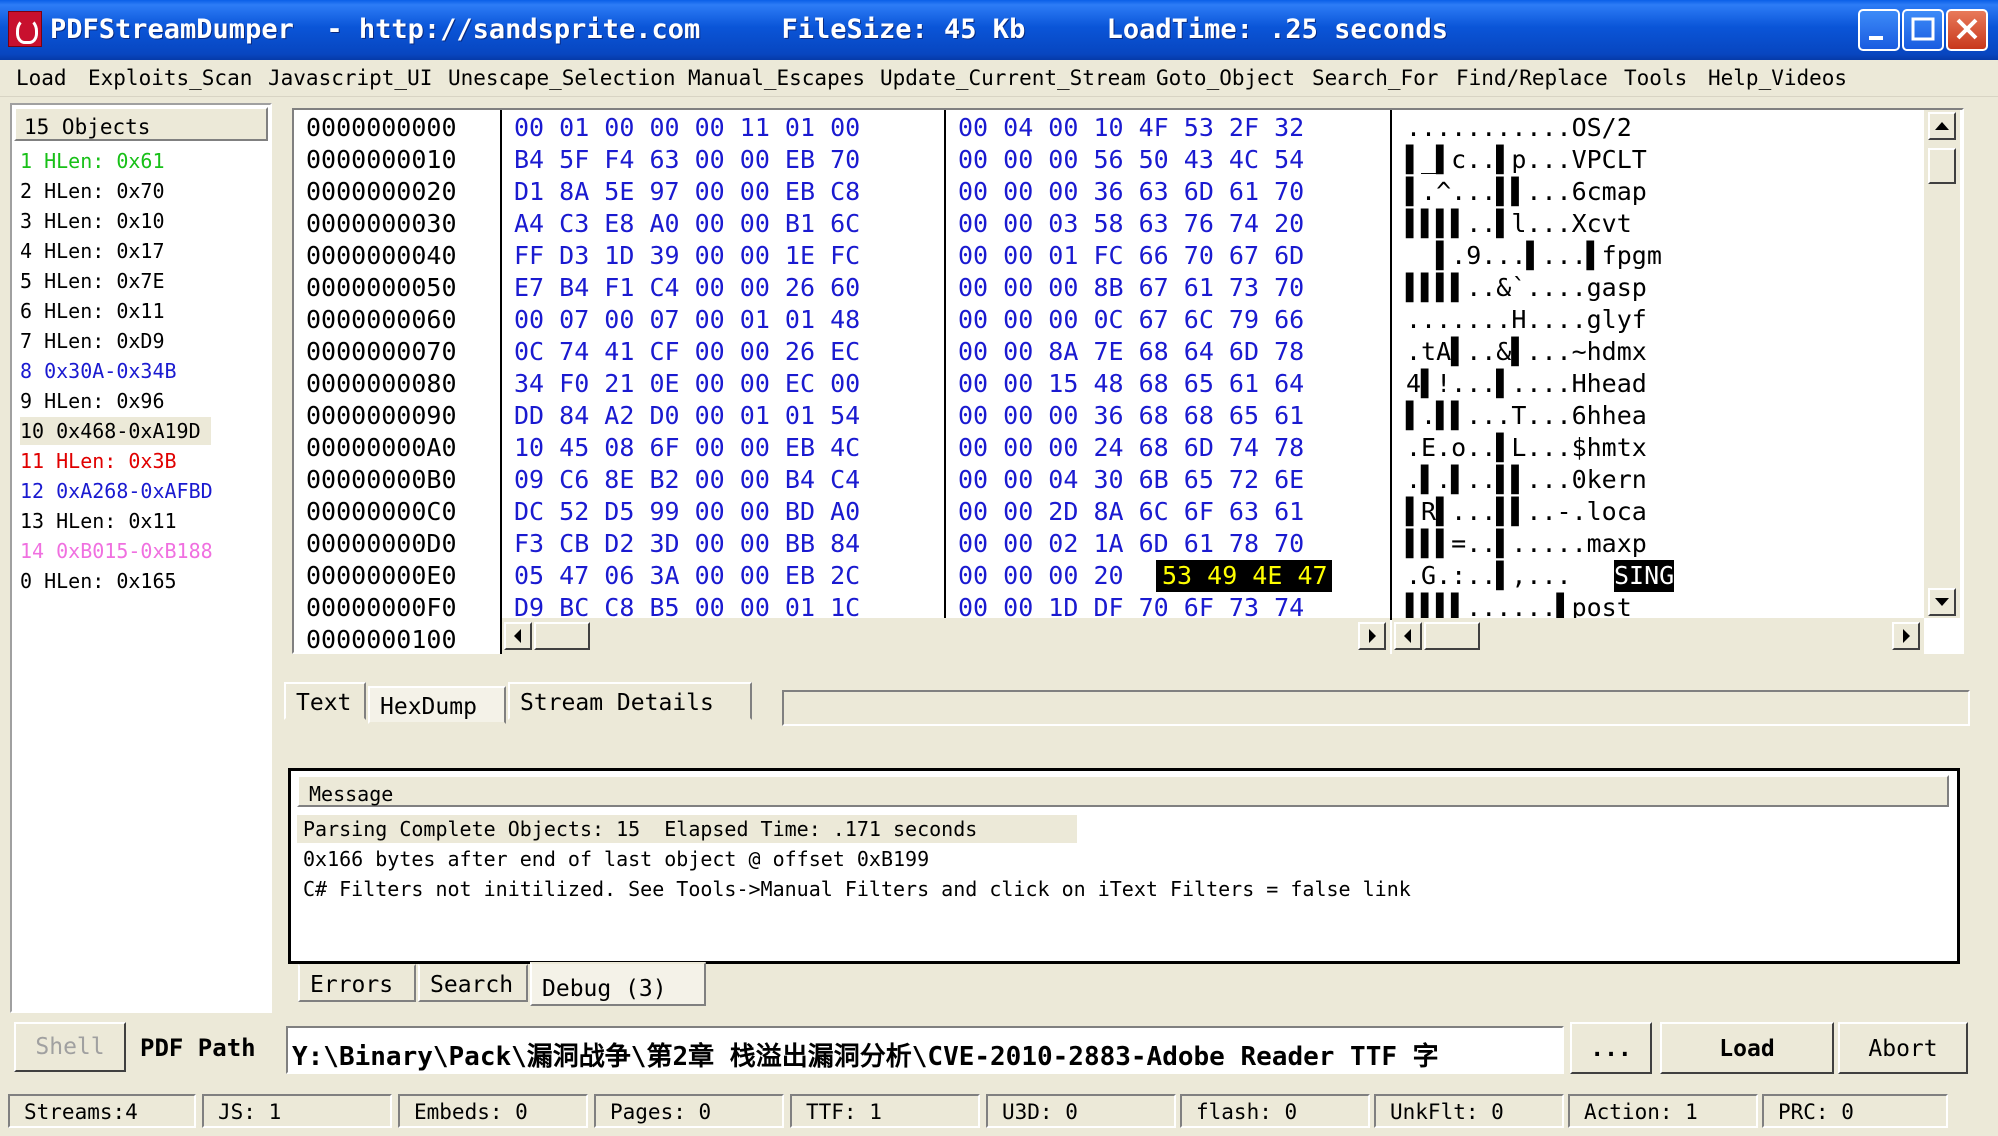 The width and height of the screenshot is (1998, 1136). I want to click on status-pages: Pages: 0, so click(689, 1111).